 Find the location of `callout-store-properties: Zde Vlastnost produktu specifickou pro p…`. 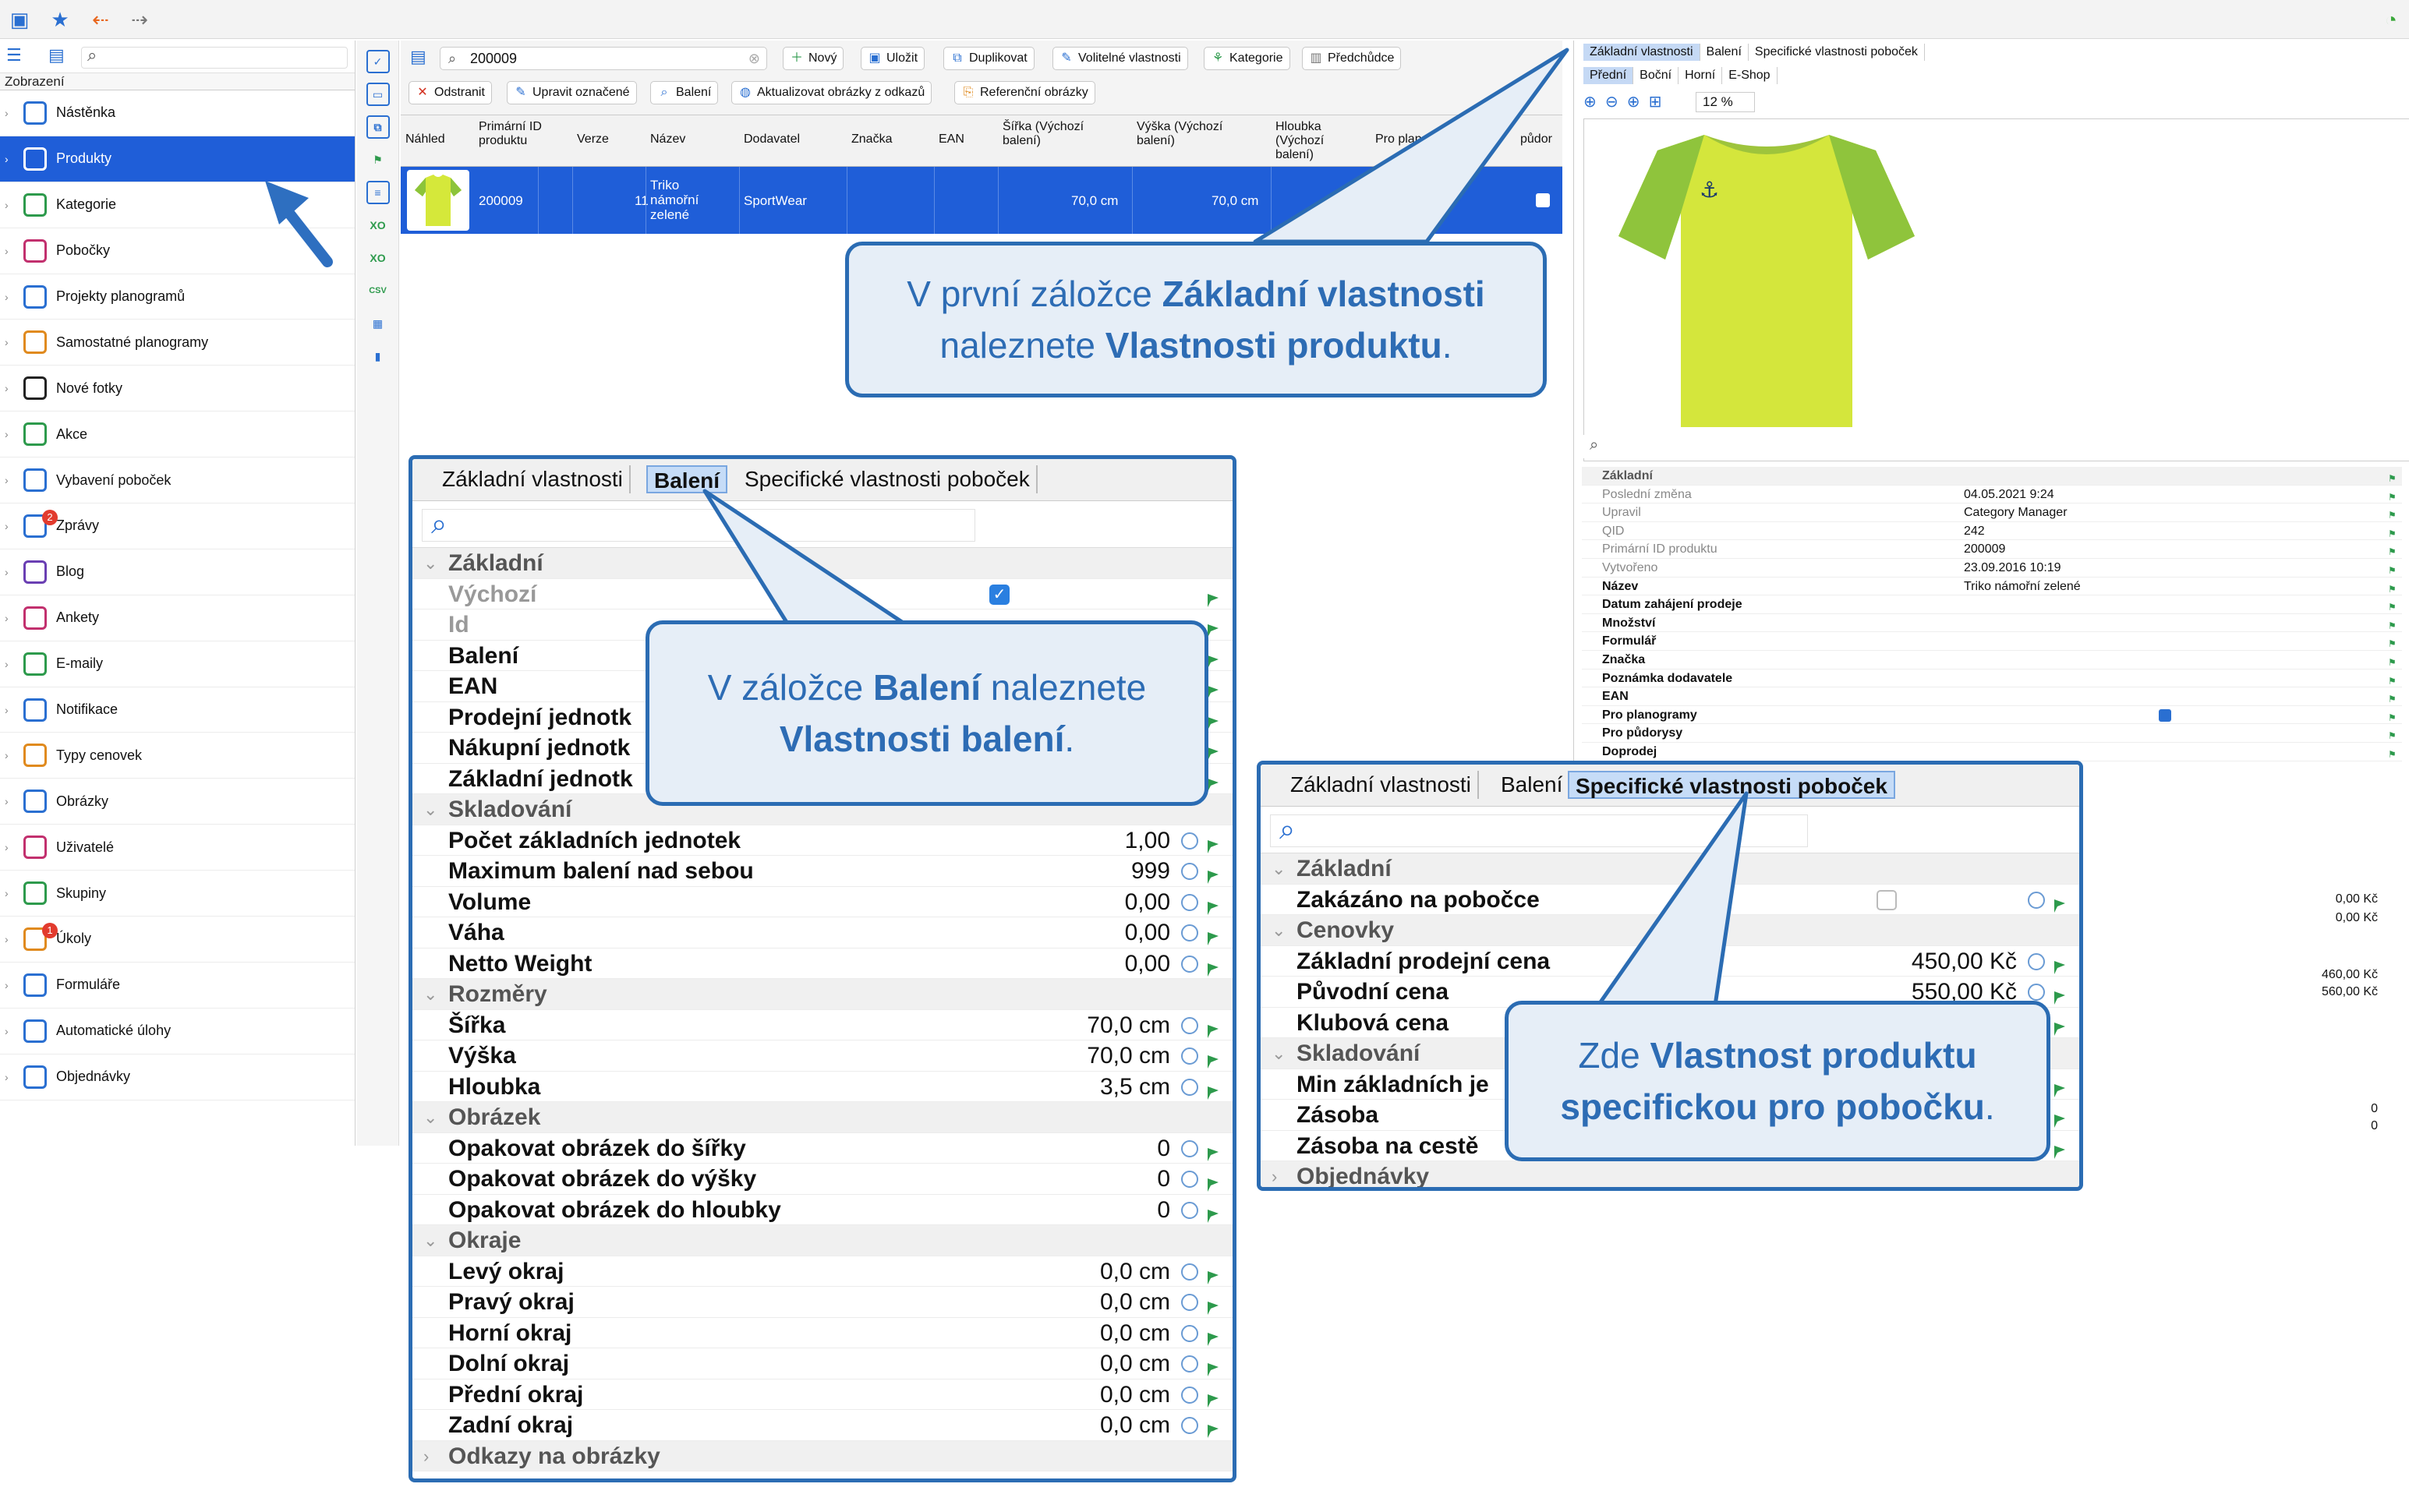

callout-store-properties: Zde Vlastnost produktu specifickou pro p… is located at coordinates (1778, 1081).